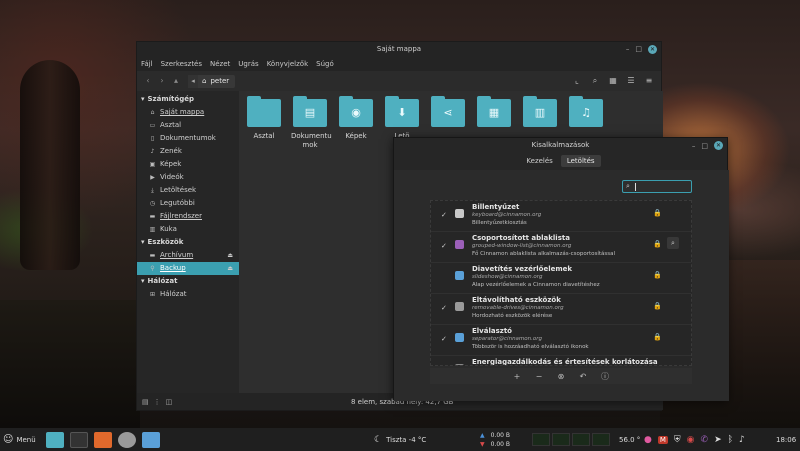 The width and height of the screenshot is (800, 451). What do you see at coordinates (188, 112) in the screenshot?
I see `sidebar-item-home: ⌂ Saját mappa` at bounding box center [188, 112].